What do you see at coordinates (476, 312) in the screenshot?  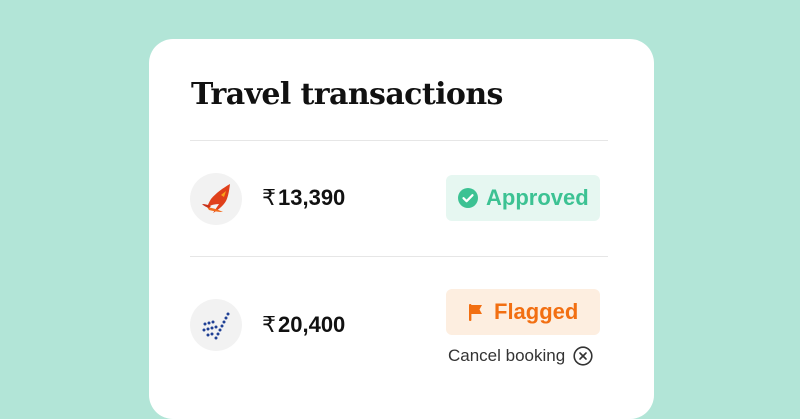 I see `flag-icon` at bounding box center [476, 312].